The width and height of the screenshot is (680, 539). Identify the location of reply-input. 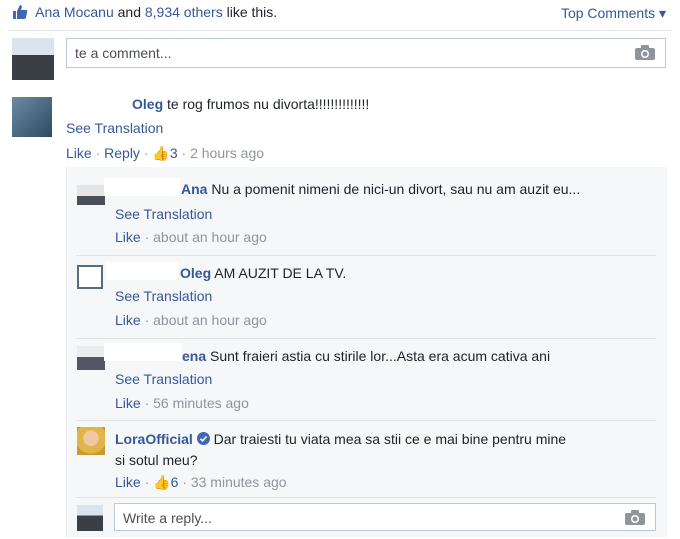
(352, 518).